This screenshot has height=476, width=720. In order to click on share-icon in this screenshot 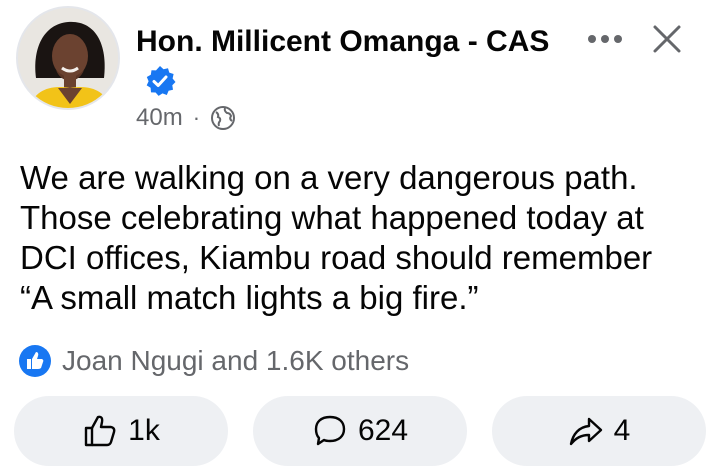, I will do `click(585, 431)`.